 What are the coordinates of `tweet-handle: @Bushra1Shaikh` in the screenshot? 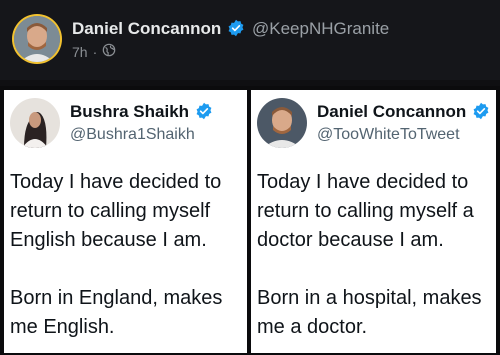 It's located at (132, 134).